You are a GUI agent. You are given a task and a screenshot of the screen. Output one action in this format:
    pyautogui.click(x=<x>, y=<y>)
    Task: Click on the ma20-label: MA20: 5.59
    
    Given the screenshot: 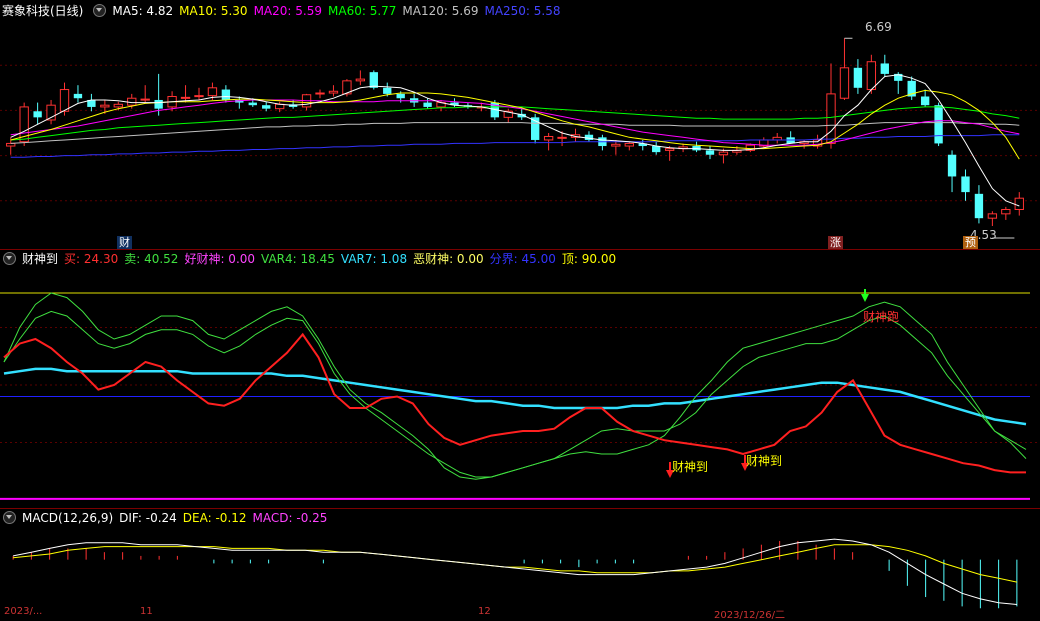 What is the action you would take?
    pyautogui.click(x=287, y=11)
    